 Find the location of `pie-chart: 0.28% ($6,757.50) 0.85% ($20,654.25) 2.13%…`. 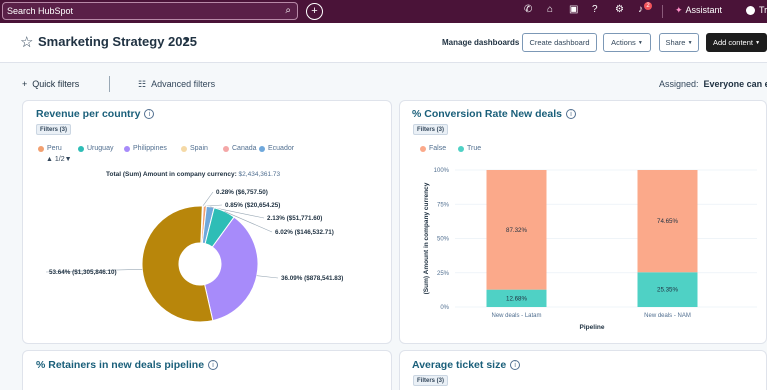

pie-chart: 0.28% ($6,757.50) 0.85% ($20,654.25) 2.13%… is located at coordinates (194, 256).